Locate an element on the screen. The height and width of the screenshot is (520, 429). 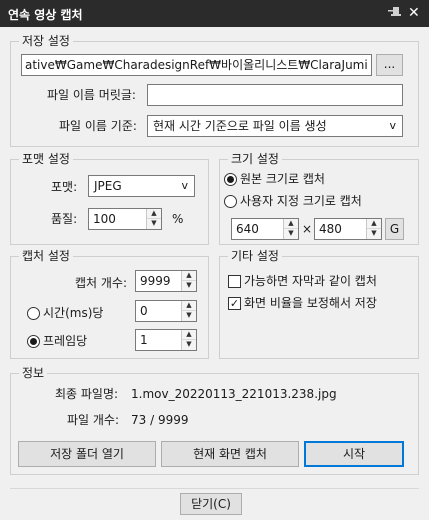
capture-now-button: 현재 화면 캡처 is located at coordinates (230, 454).